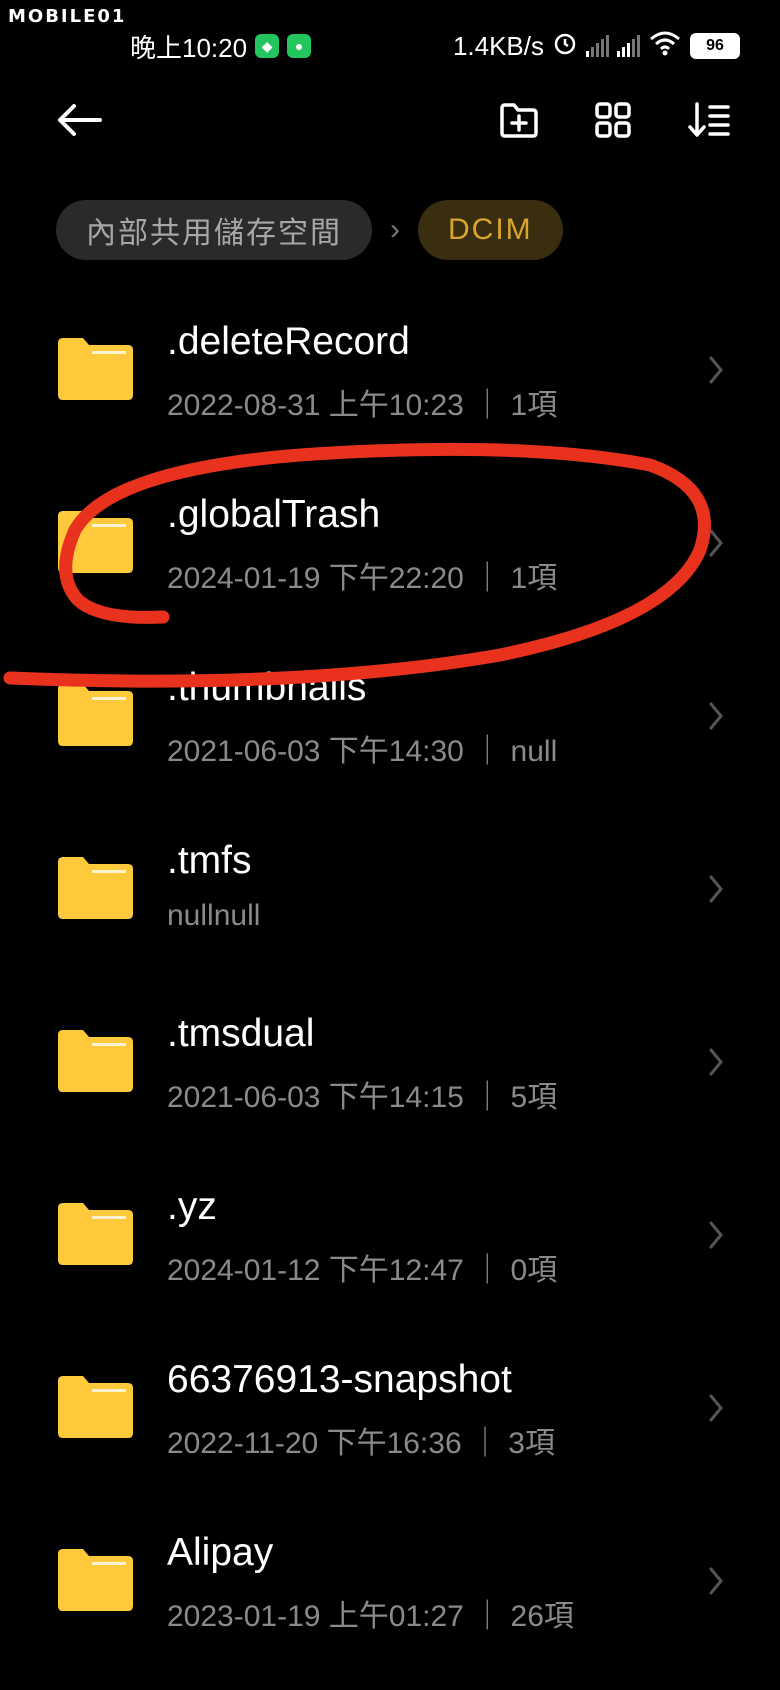 Image resolution: width=780 pixels, height=1690 pixels. I want to click on wechat-icon: ●, so click(299, 46).